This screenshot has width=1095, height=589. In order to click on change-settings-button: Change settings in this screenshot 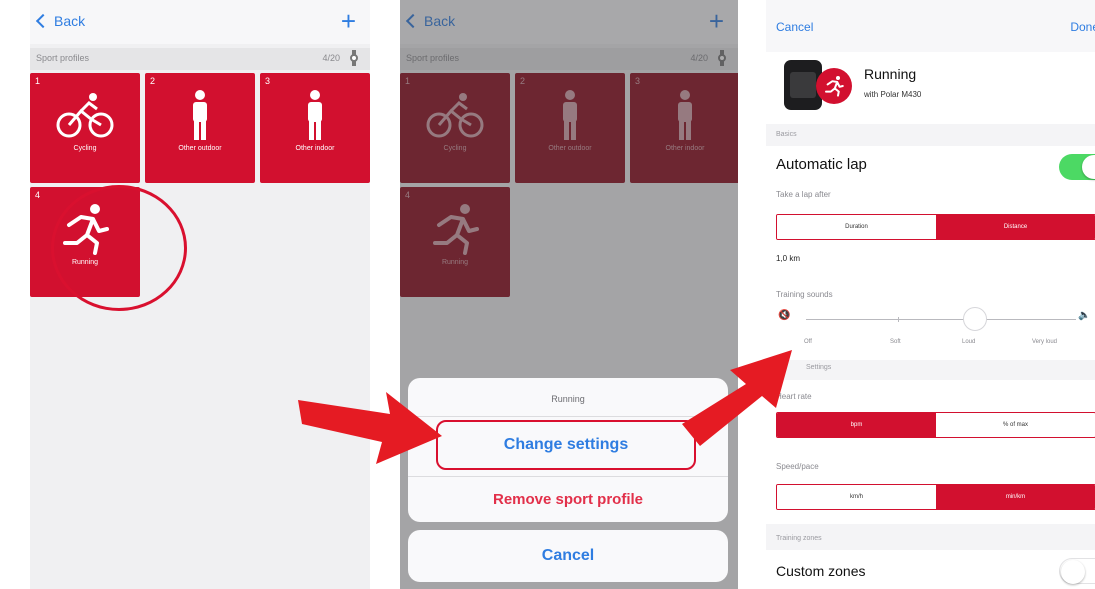, I will do `click(566, 445)`.